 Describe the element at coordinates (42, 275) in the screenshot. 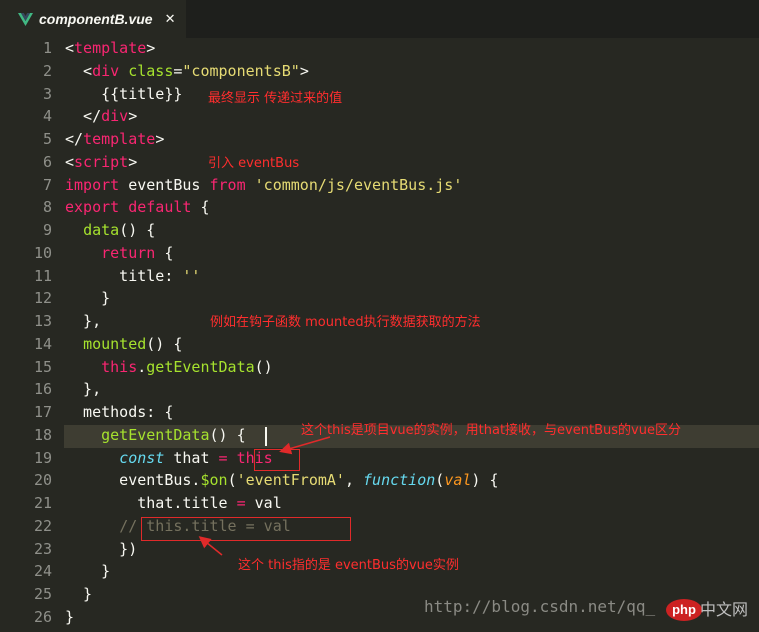

I see `line-number: 11` at that location.